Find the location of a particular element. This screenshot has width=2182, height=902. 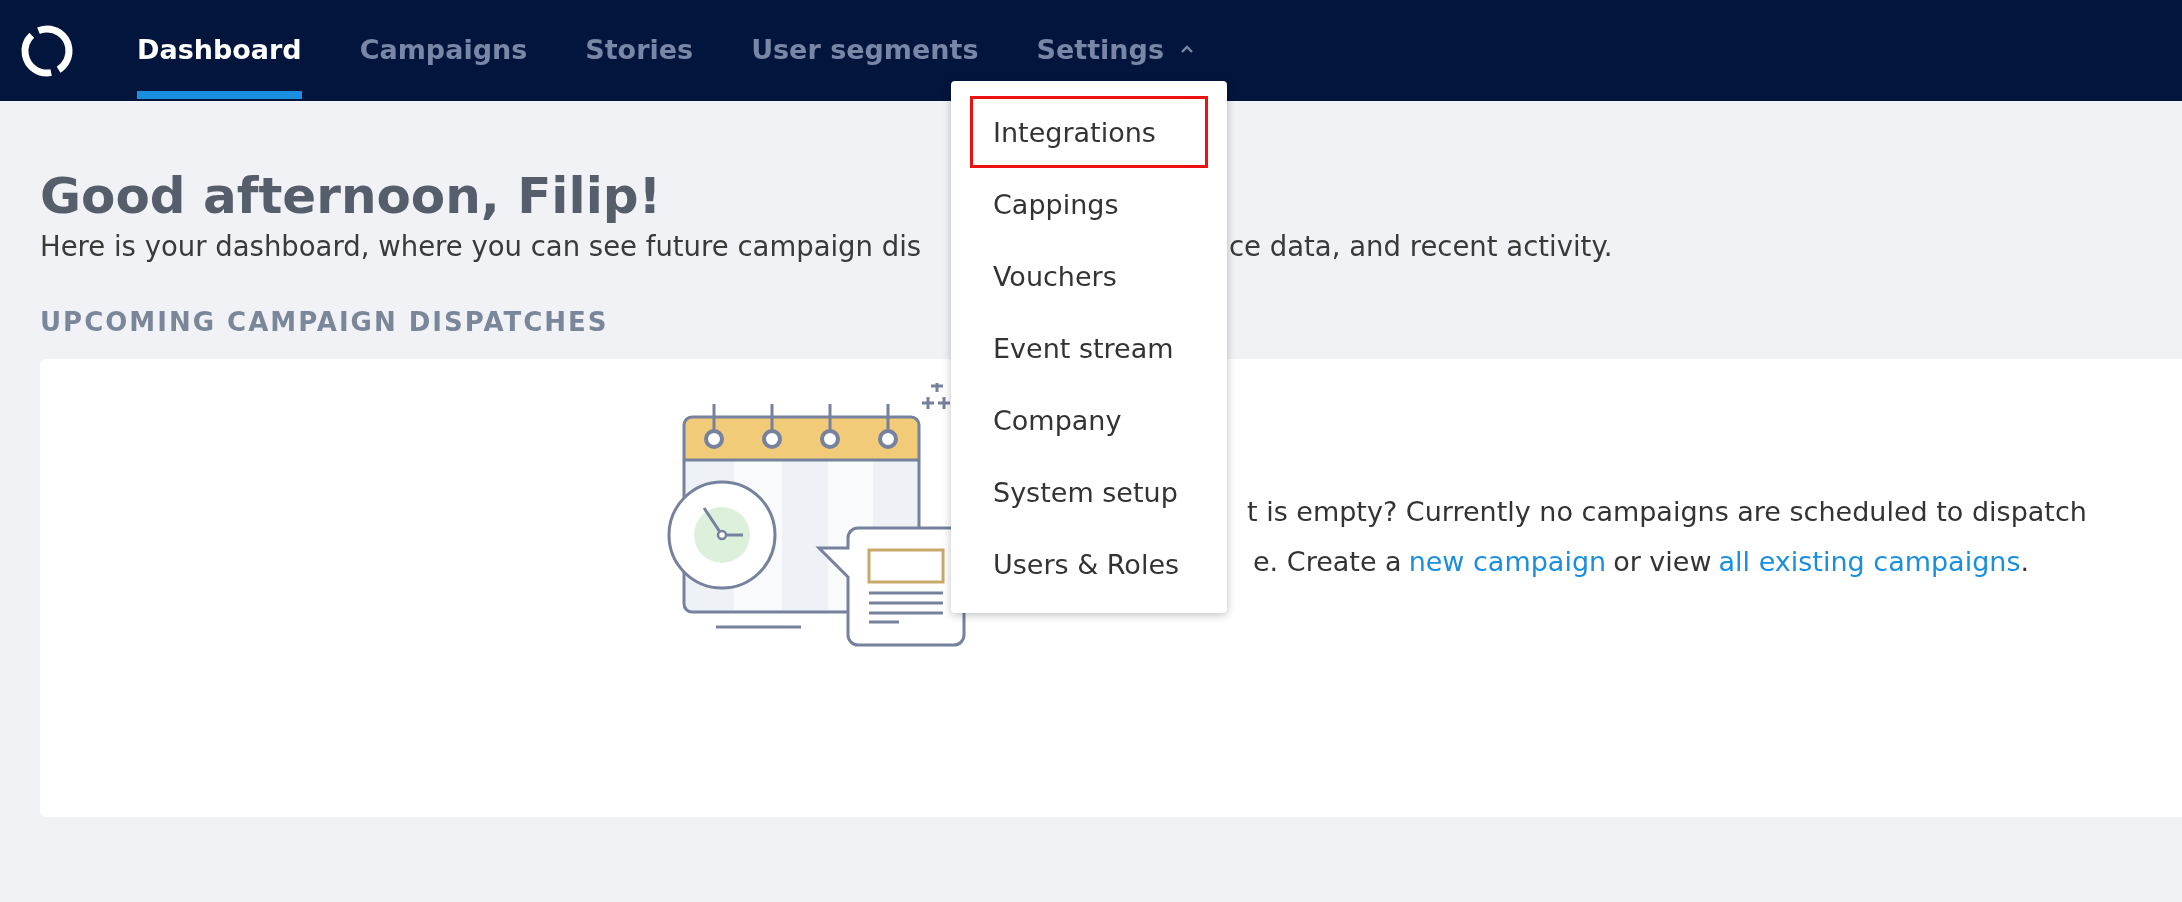

nav-tab: User segments is located at coordinates (865, 49).